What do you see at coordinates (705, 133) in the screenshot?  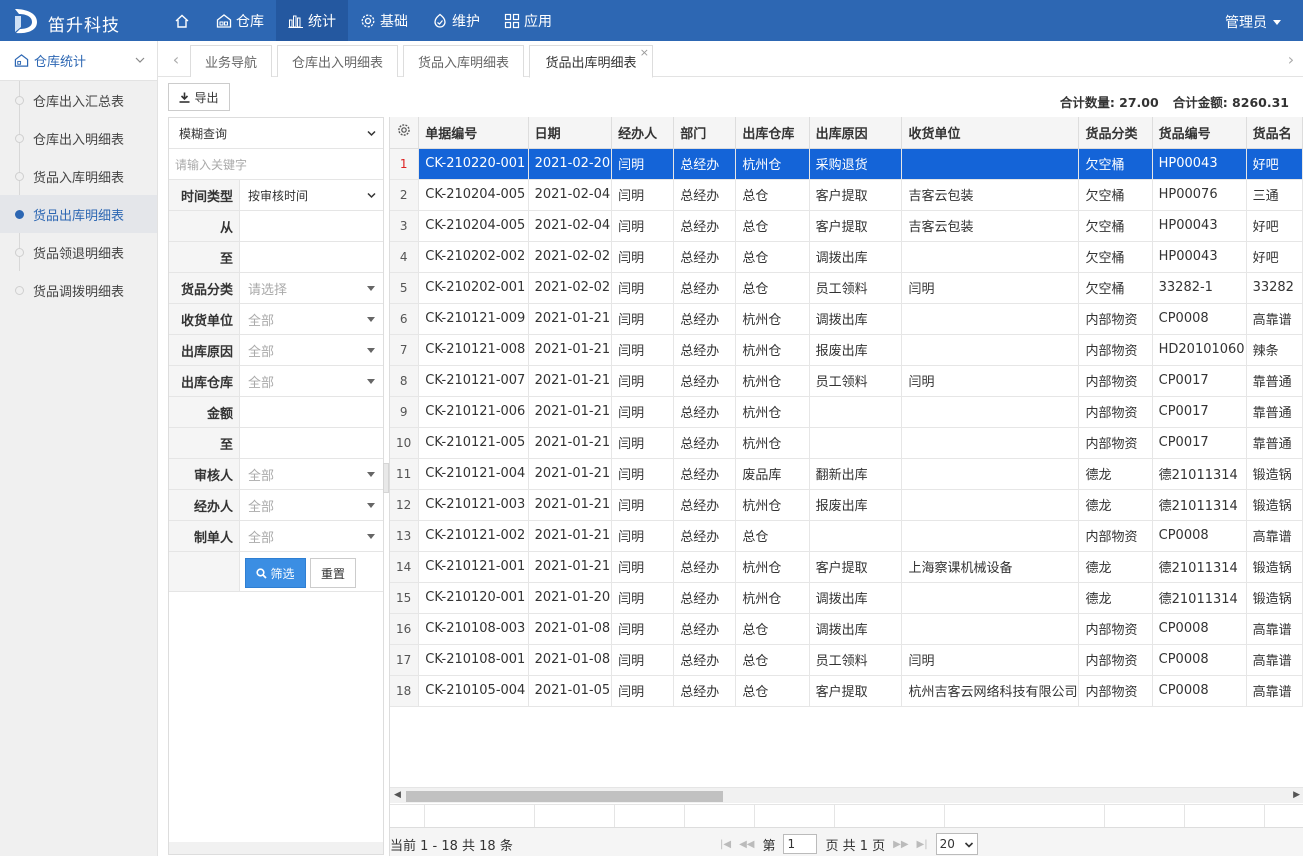 I see `column-header-dept: 部门` at bounding box center [705, 133].